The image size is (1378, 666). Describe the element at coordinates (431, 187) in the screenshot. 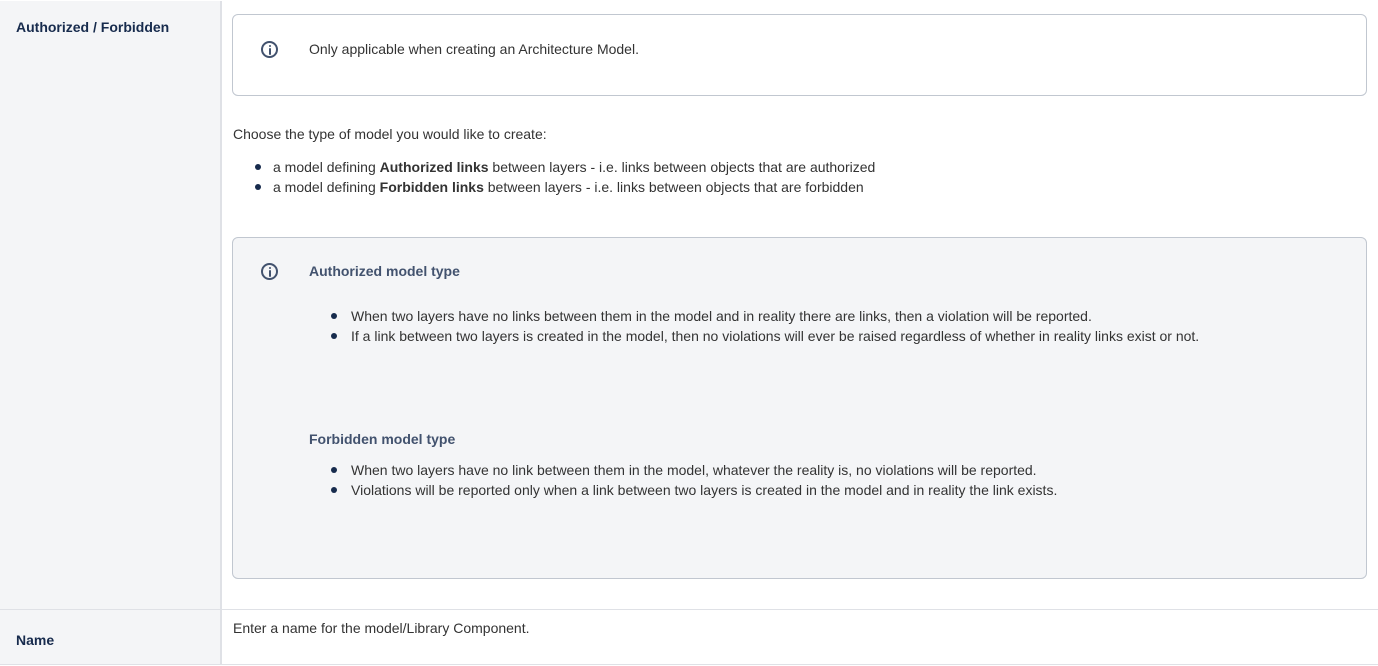

I see `option-bold: Forbidden links` at that location.